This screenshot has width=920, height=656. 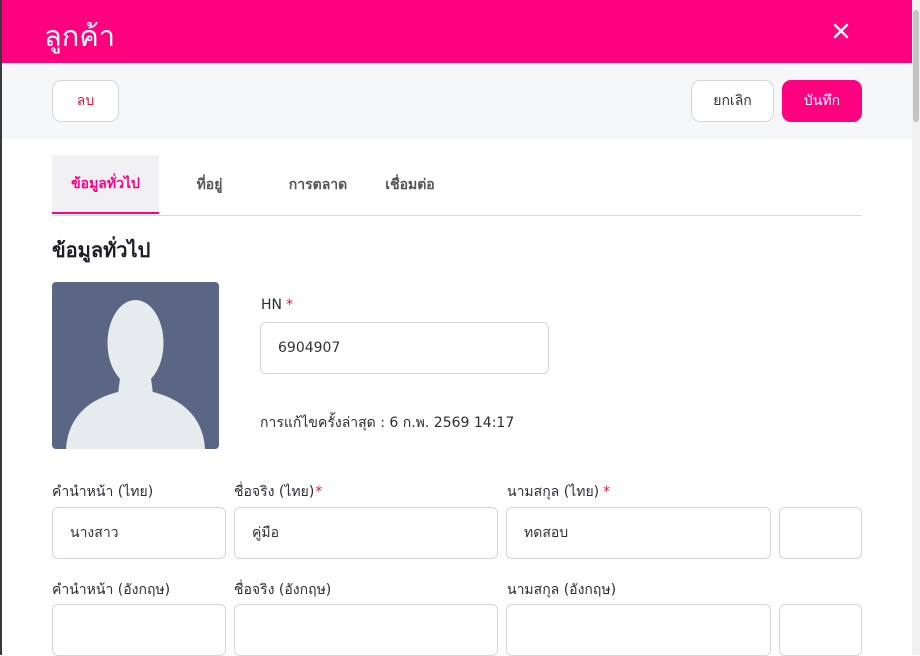 I want to click on first-name-en-label: ชื่อจริง (อังกฤษ), so click(x=283, y=590).